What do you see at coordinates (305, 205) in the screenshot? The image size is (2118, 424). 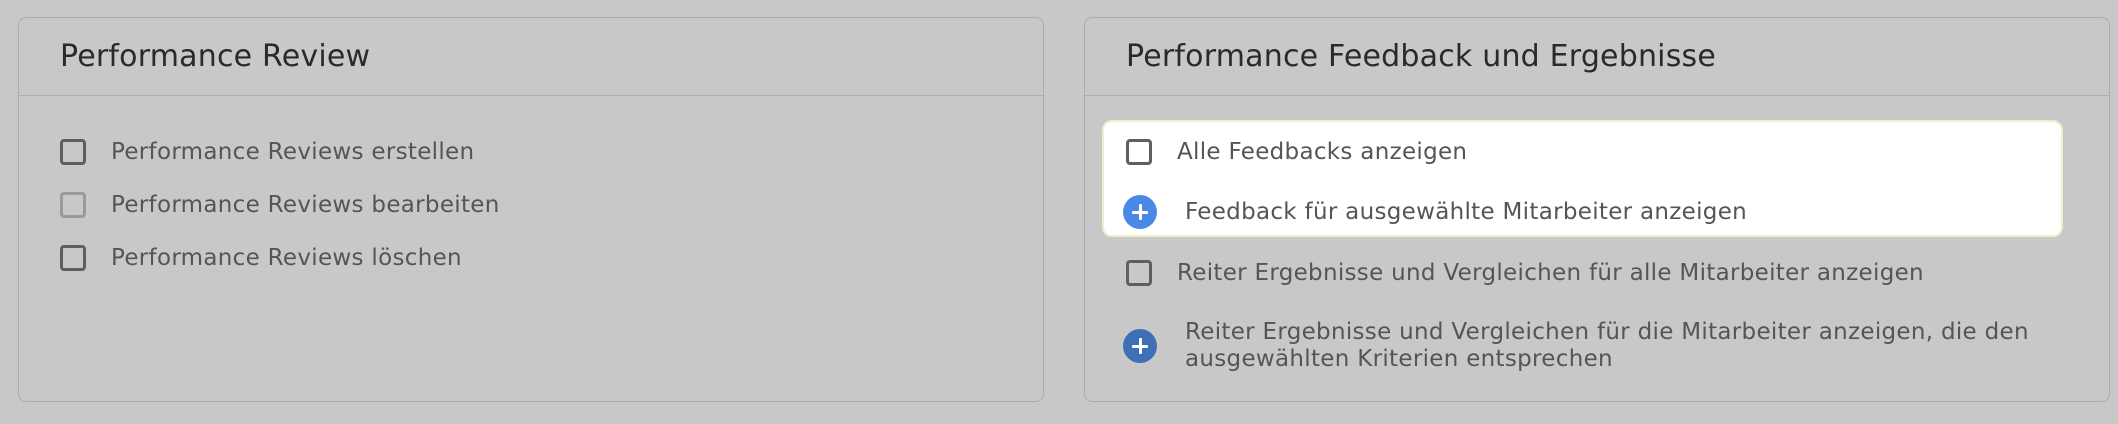 I see `edit-reviews-label: Performance Reviews bearbeiten` at bounding box center [305, 205].